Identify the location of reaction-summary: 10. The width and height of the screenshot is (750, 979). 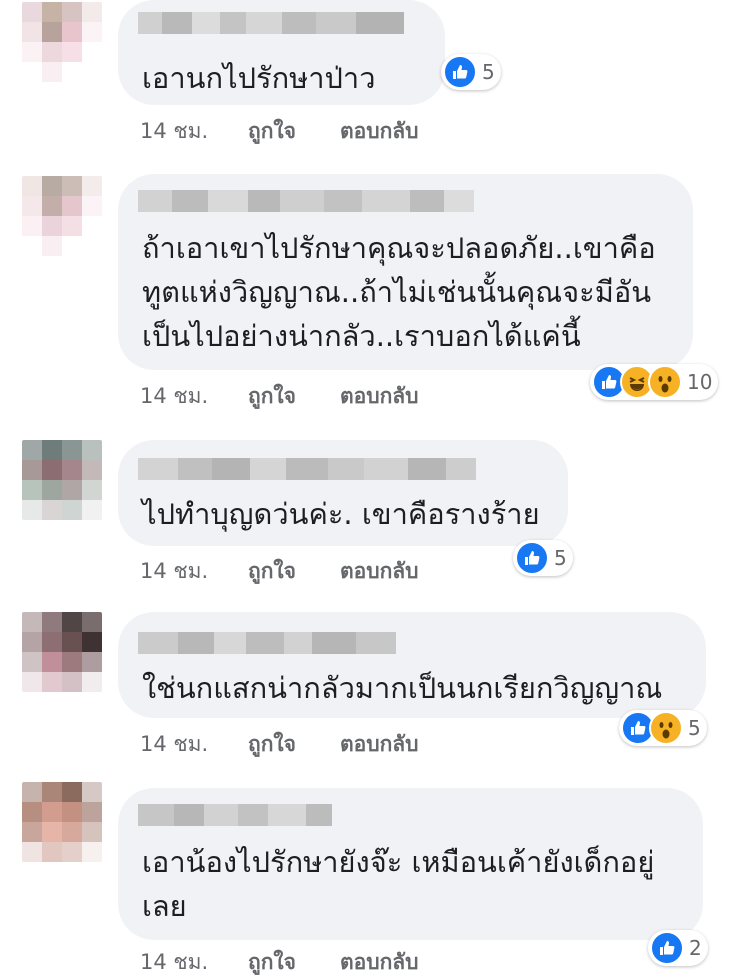
(654, 382).